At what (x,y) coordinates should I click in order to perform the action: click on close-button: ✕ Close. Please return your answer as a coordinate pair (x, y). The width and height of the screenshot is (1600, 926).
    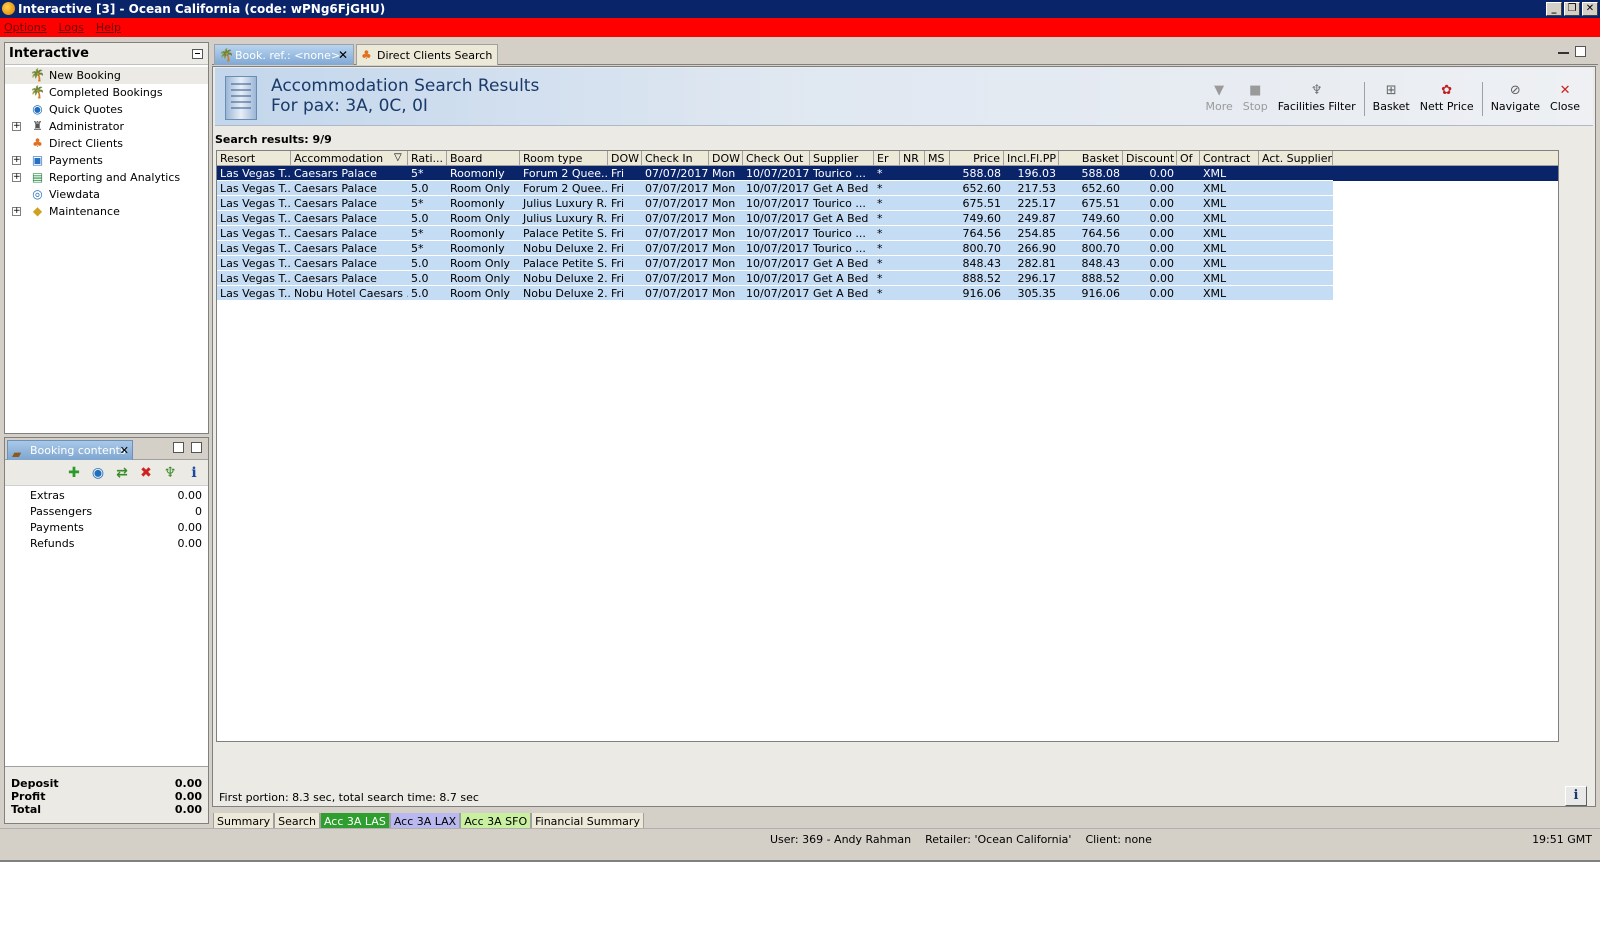
    Looking at the image, I should click on (1565, 97).